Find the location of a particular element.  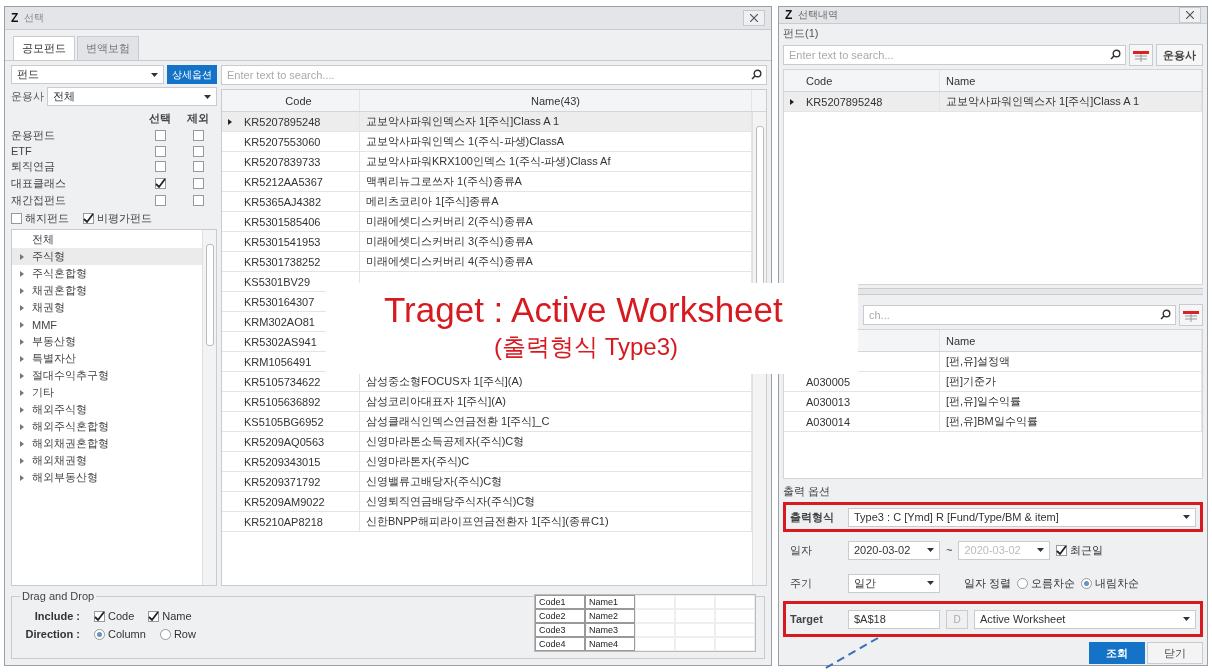

table-row: KR5207553060 교보악사파워인덱스 1(주식-파생)ClassA is located at coordinates (487, 142).